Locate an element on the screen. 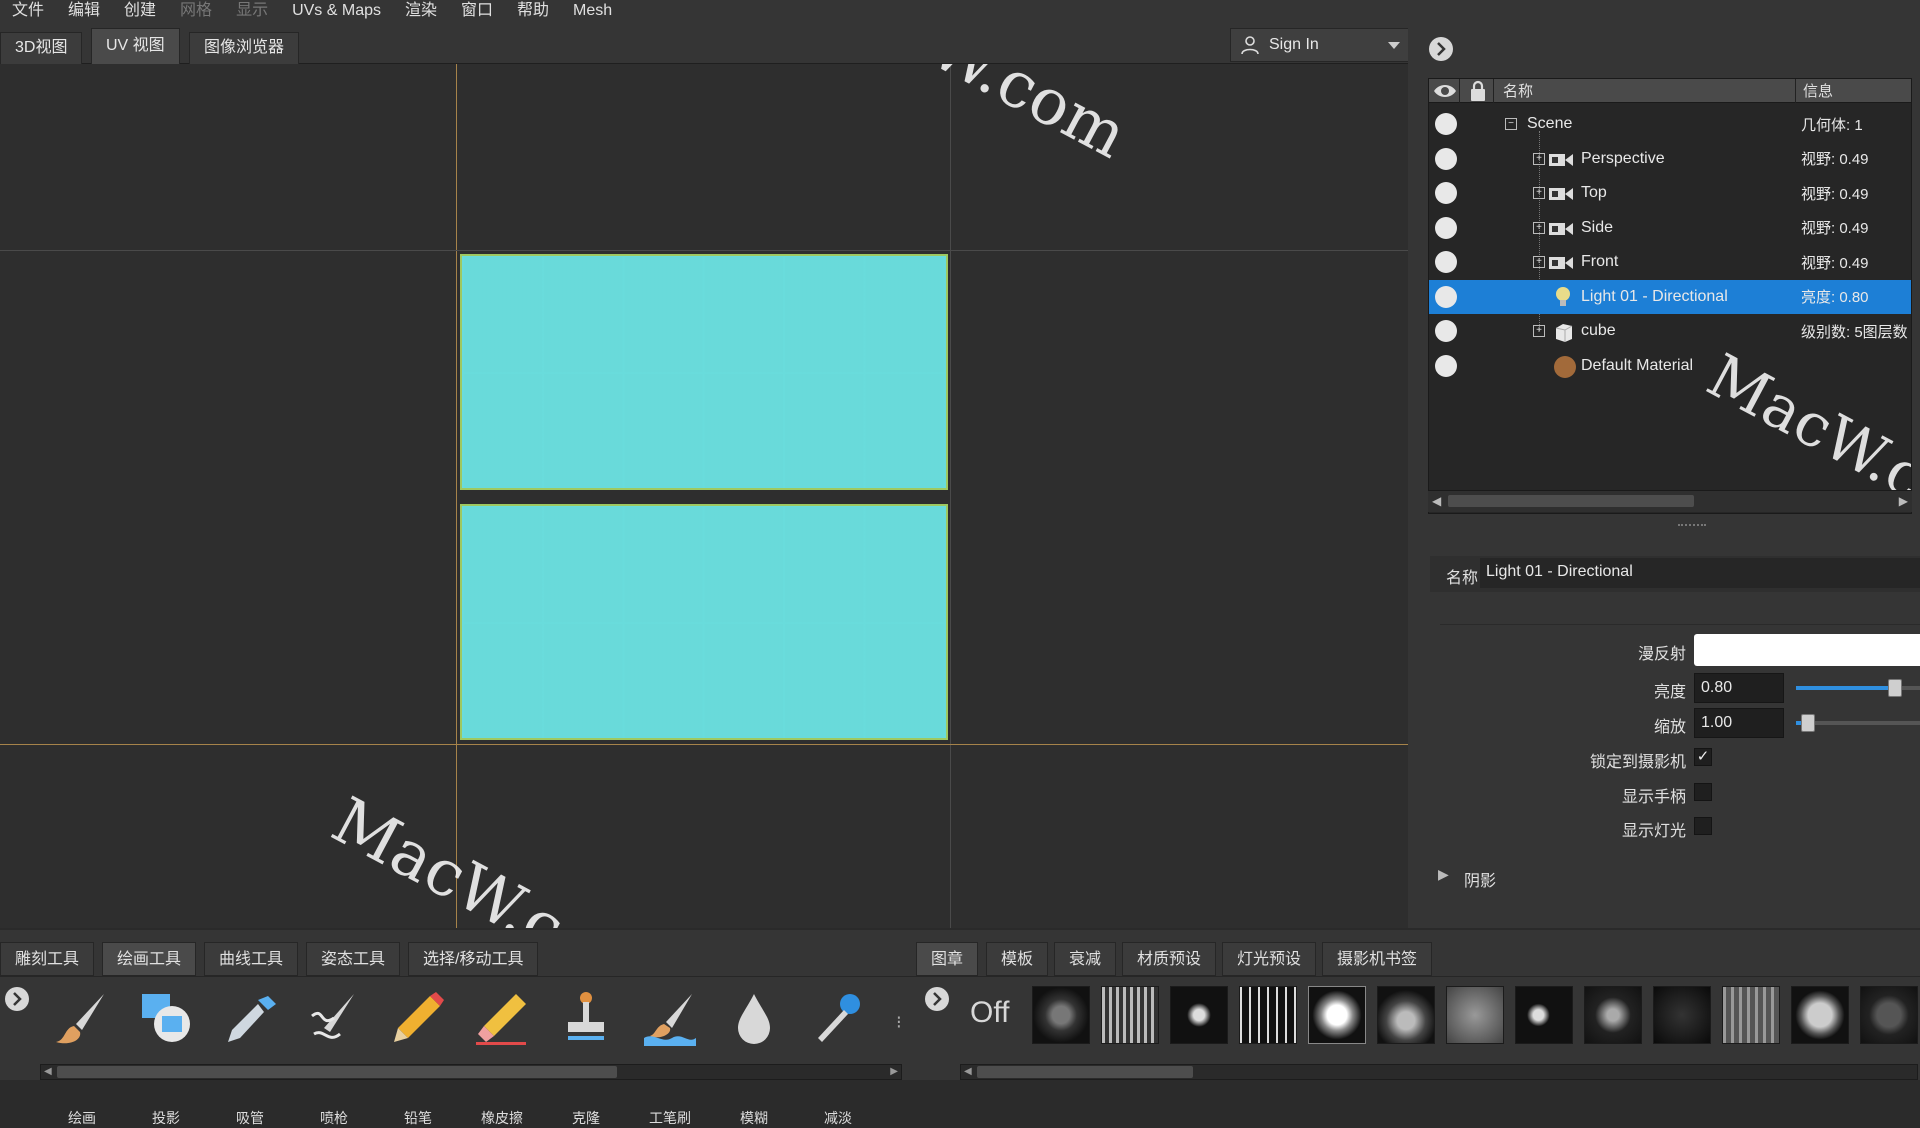  chevron-down-icon is located at coordinates (1394, 46).